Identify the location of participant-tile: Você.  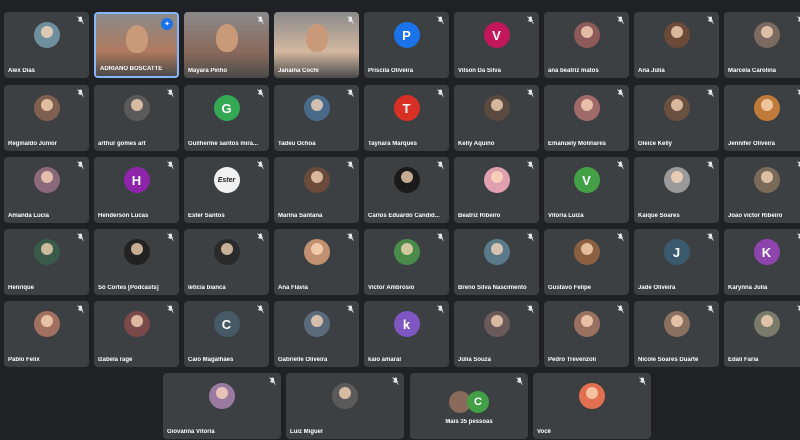
(592, 406).